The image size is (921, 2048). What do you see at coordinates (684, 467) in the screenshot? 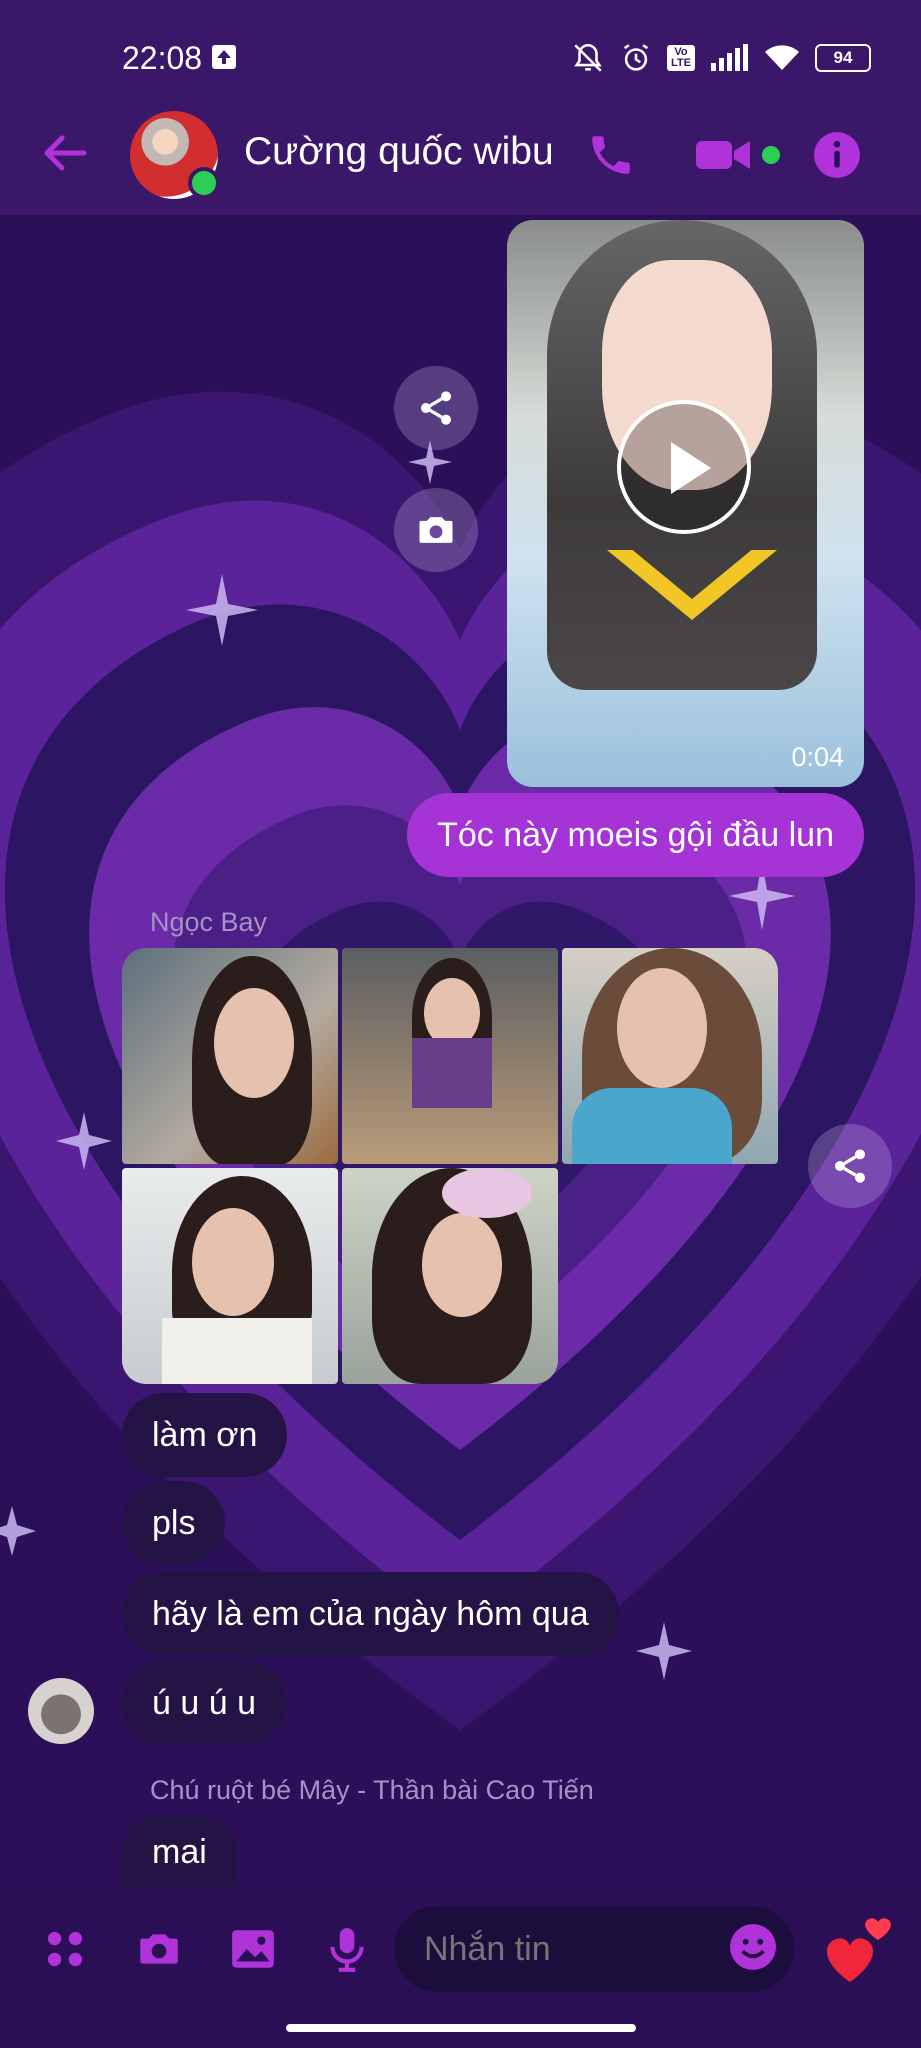
I see `play-button` at bounding box center [684, 467].